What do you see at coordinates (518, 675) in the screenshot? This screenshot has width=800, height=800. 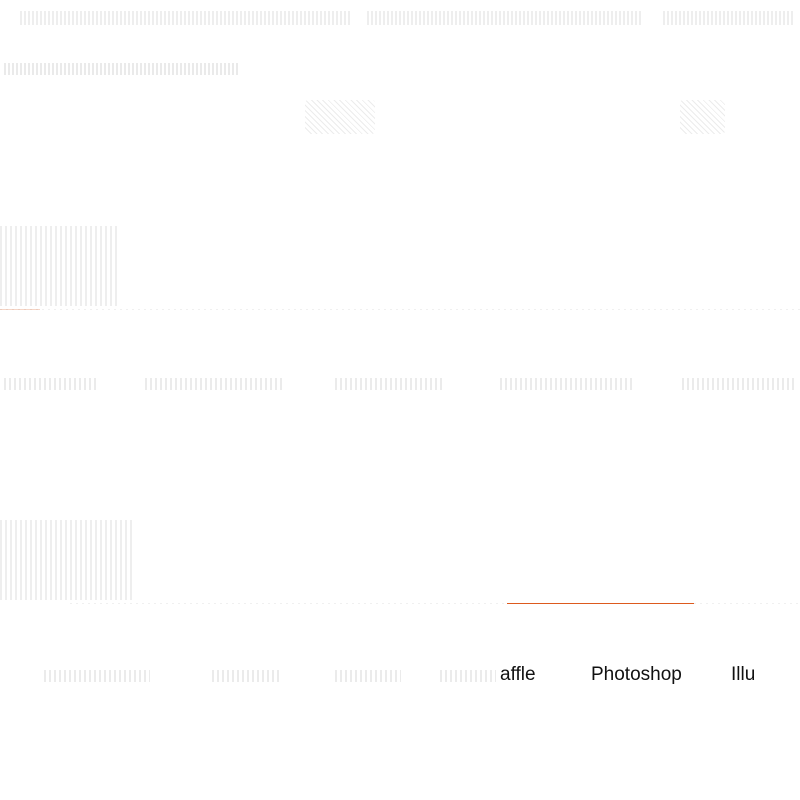 I see `tab-affle: affle` at bounding box center [518, 675].